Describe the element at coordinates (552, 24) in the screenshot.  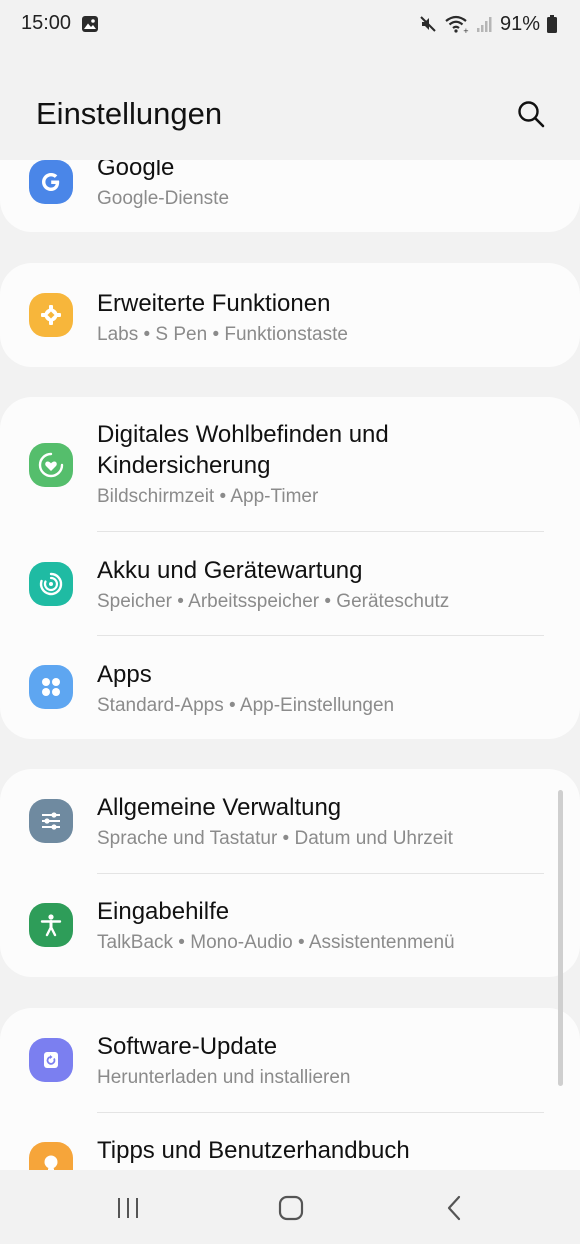
I see `battery-icon` at that location.